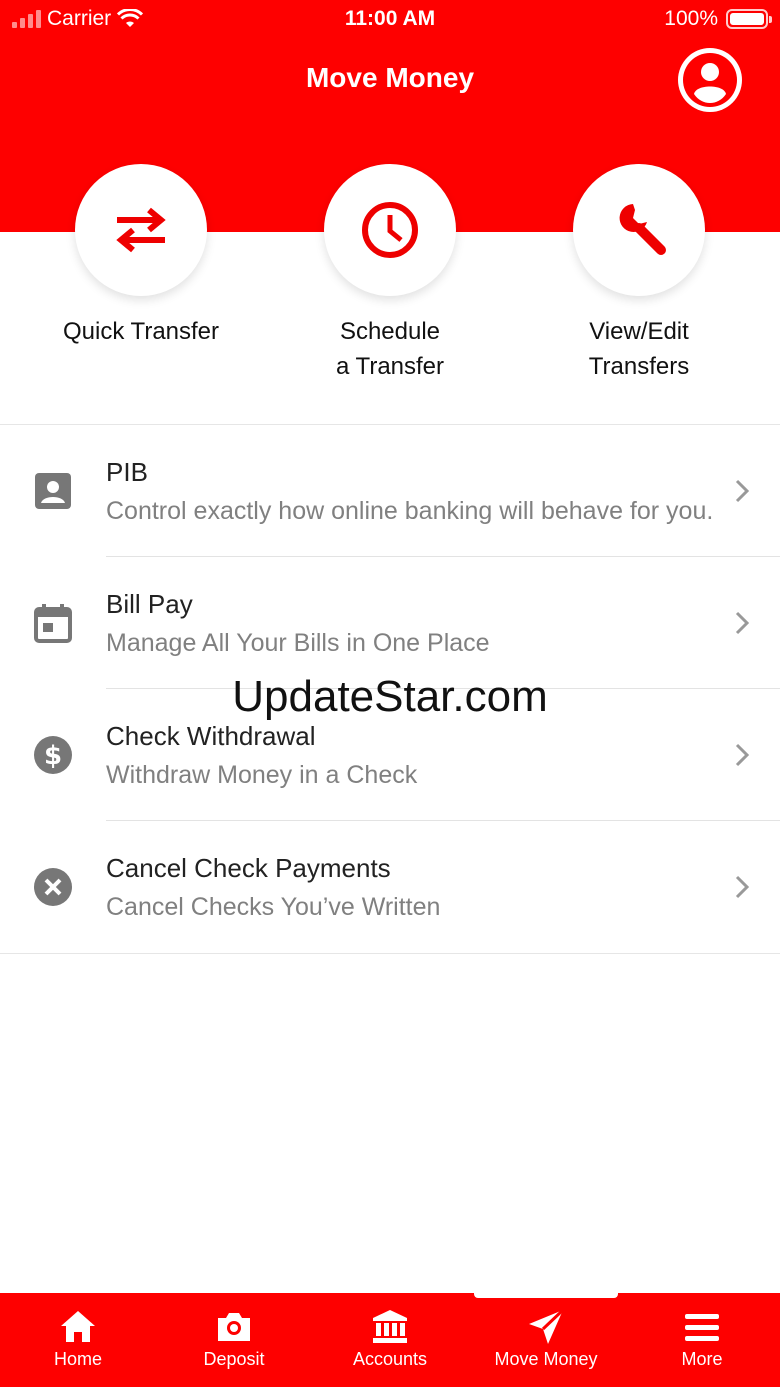  I want to click on profile-button, so click(710, 80).